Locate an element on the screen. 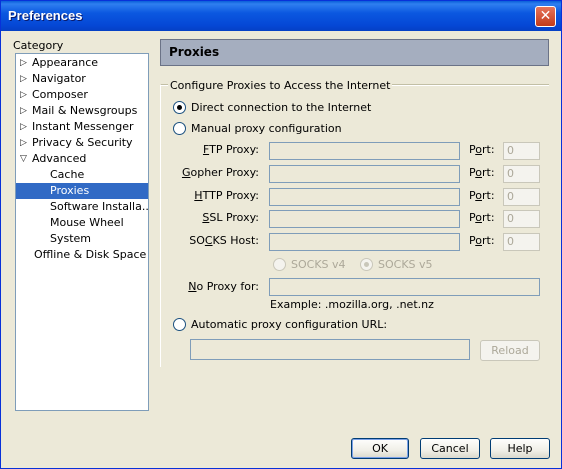 Image resolution: width=562 pixels, height=469 pixels. close-icon: ✕ is located at coordinates (545, 16).